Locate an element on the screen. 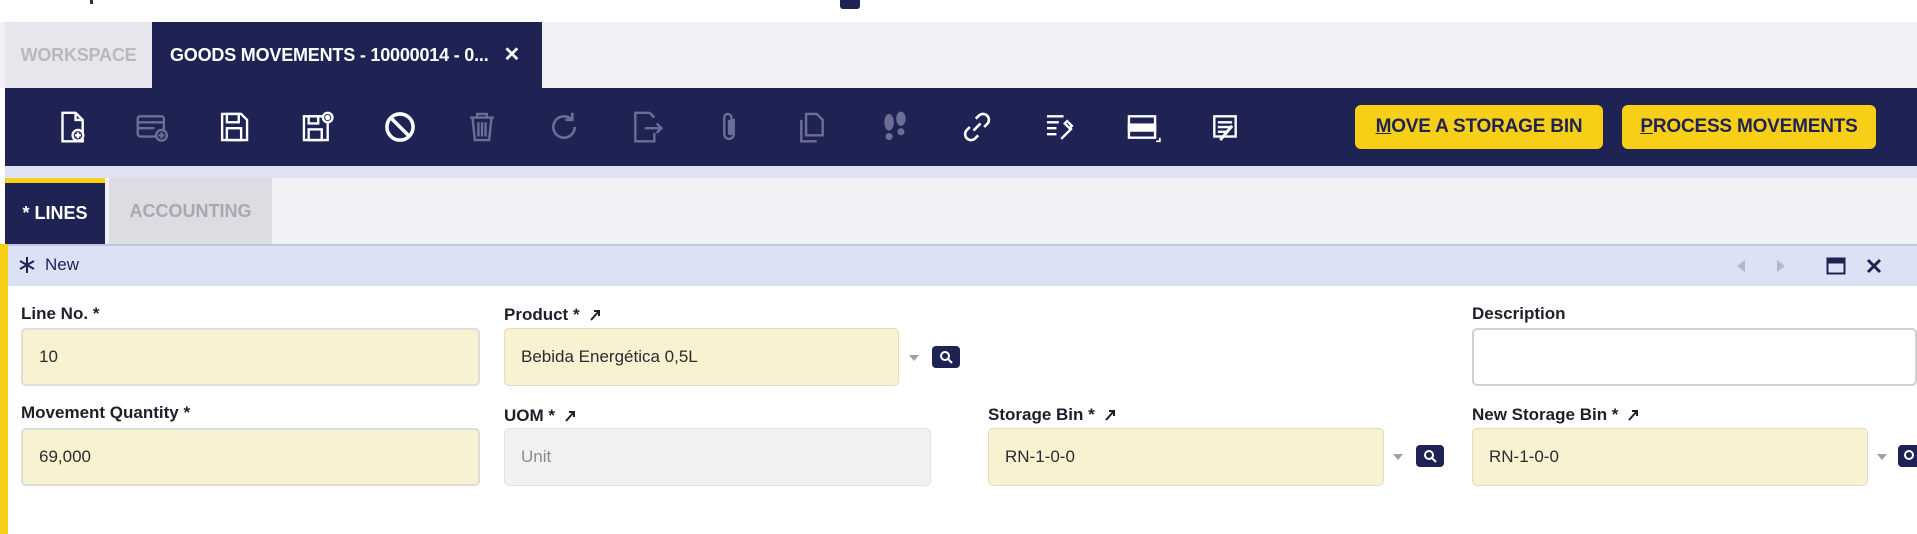 This screenshot has height=534, width=1917. uom-label-text: UOM * is located at coordinates (529, 415).